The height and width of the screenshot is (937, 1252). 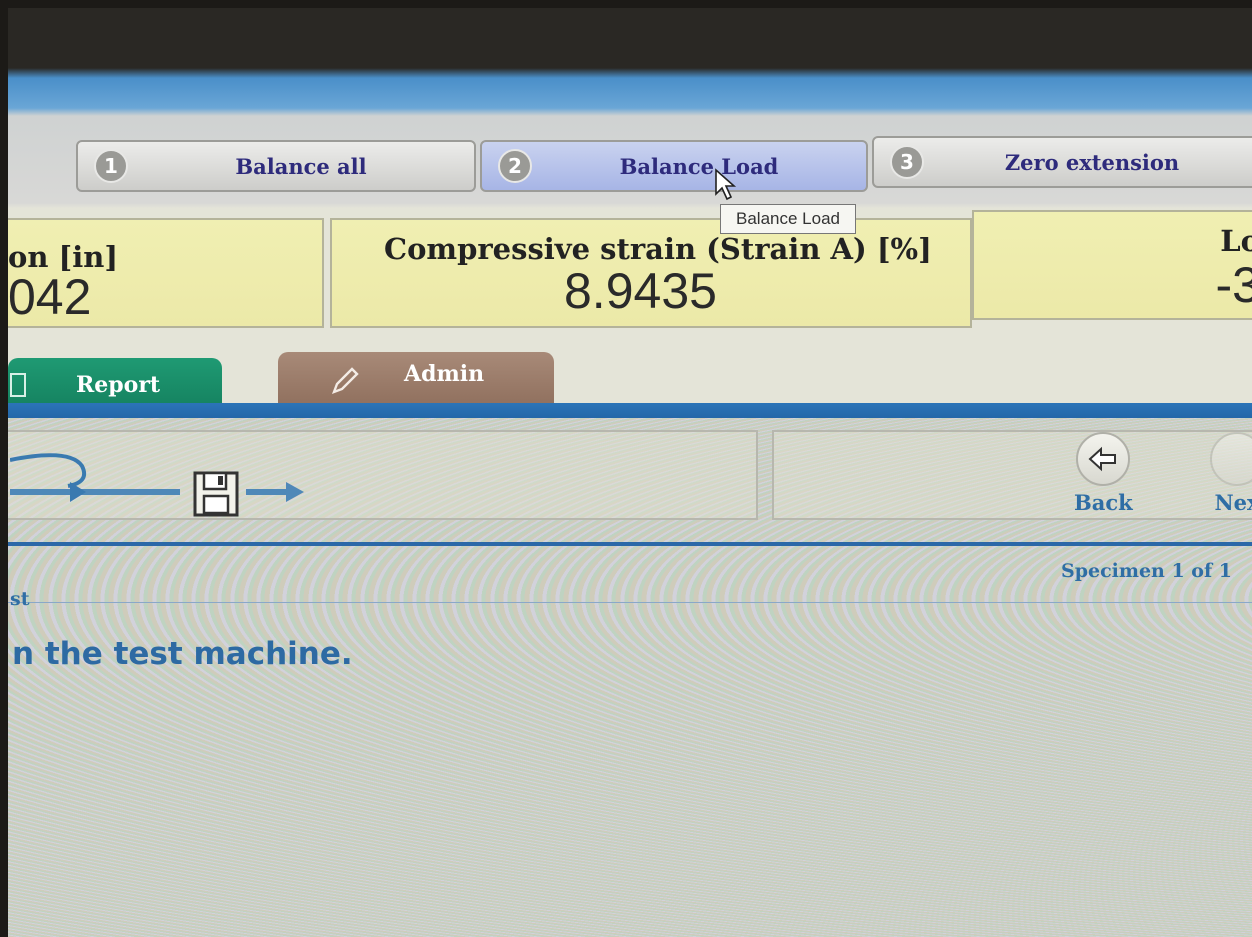 I want to click on readout-value-extension: 042, so click(x=50, y=297).